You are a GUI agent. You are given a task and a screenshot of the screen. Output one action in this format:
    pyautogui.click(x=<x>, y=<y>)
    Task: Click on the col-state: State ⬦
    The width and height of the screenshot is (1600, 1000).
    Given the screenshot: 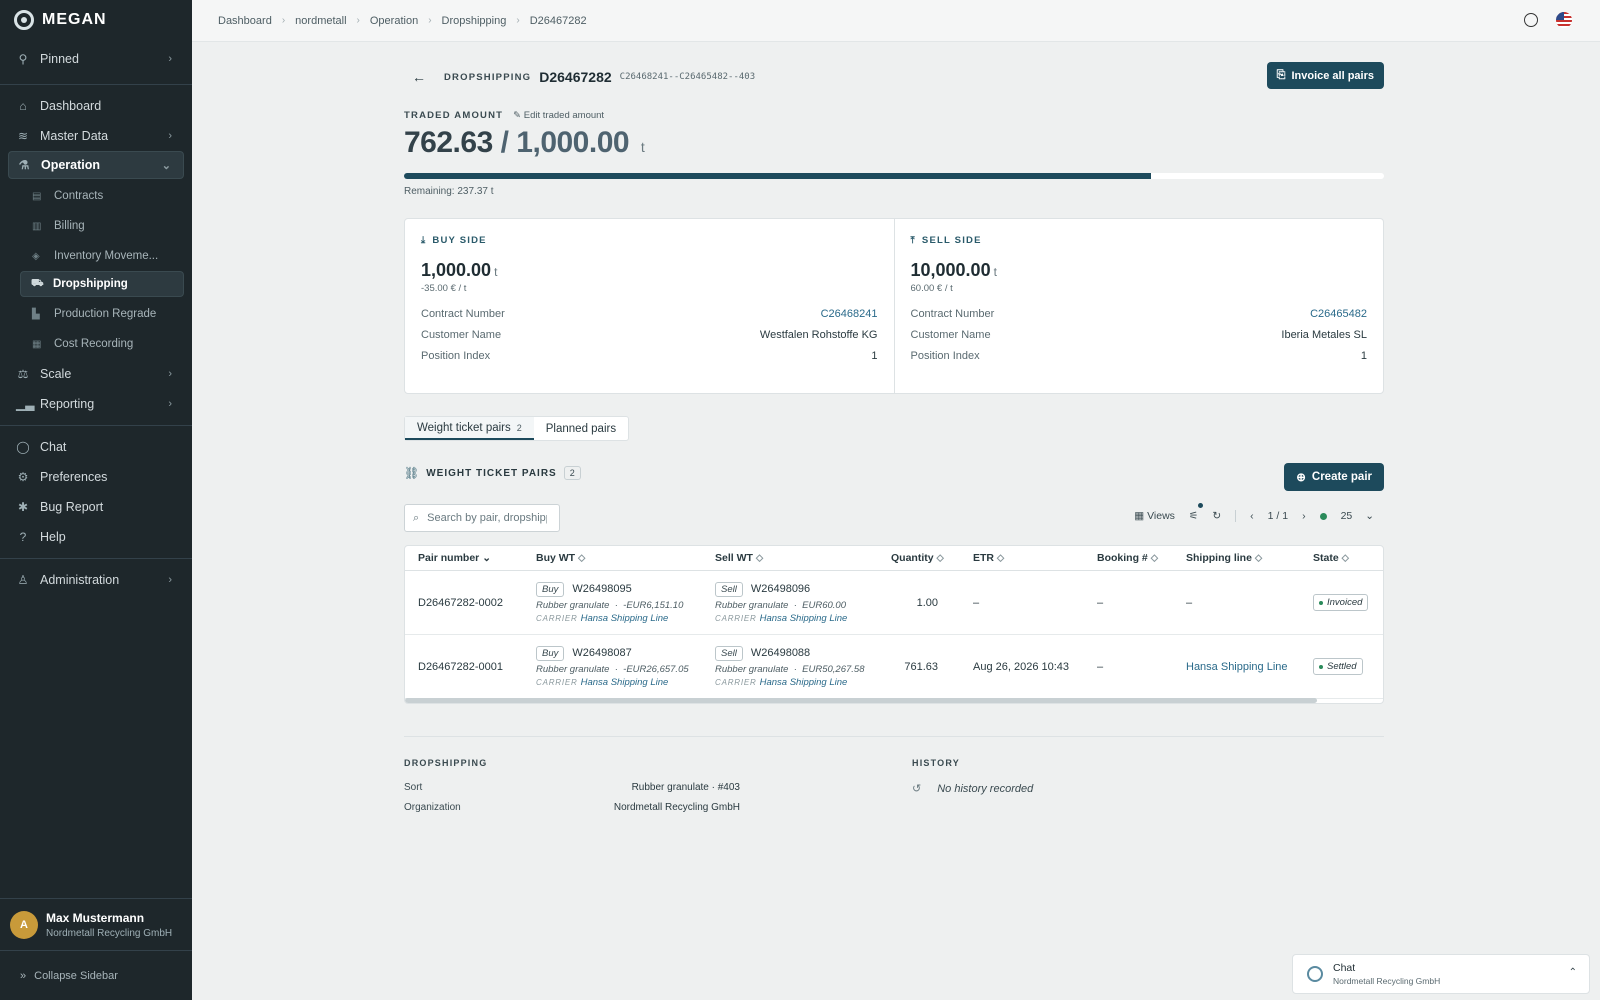 What is the action you would take?
    pyautogui.click(x=1340, y=558)
    